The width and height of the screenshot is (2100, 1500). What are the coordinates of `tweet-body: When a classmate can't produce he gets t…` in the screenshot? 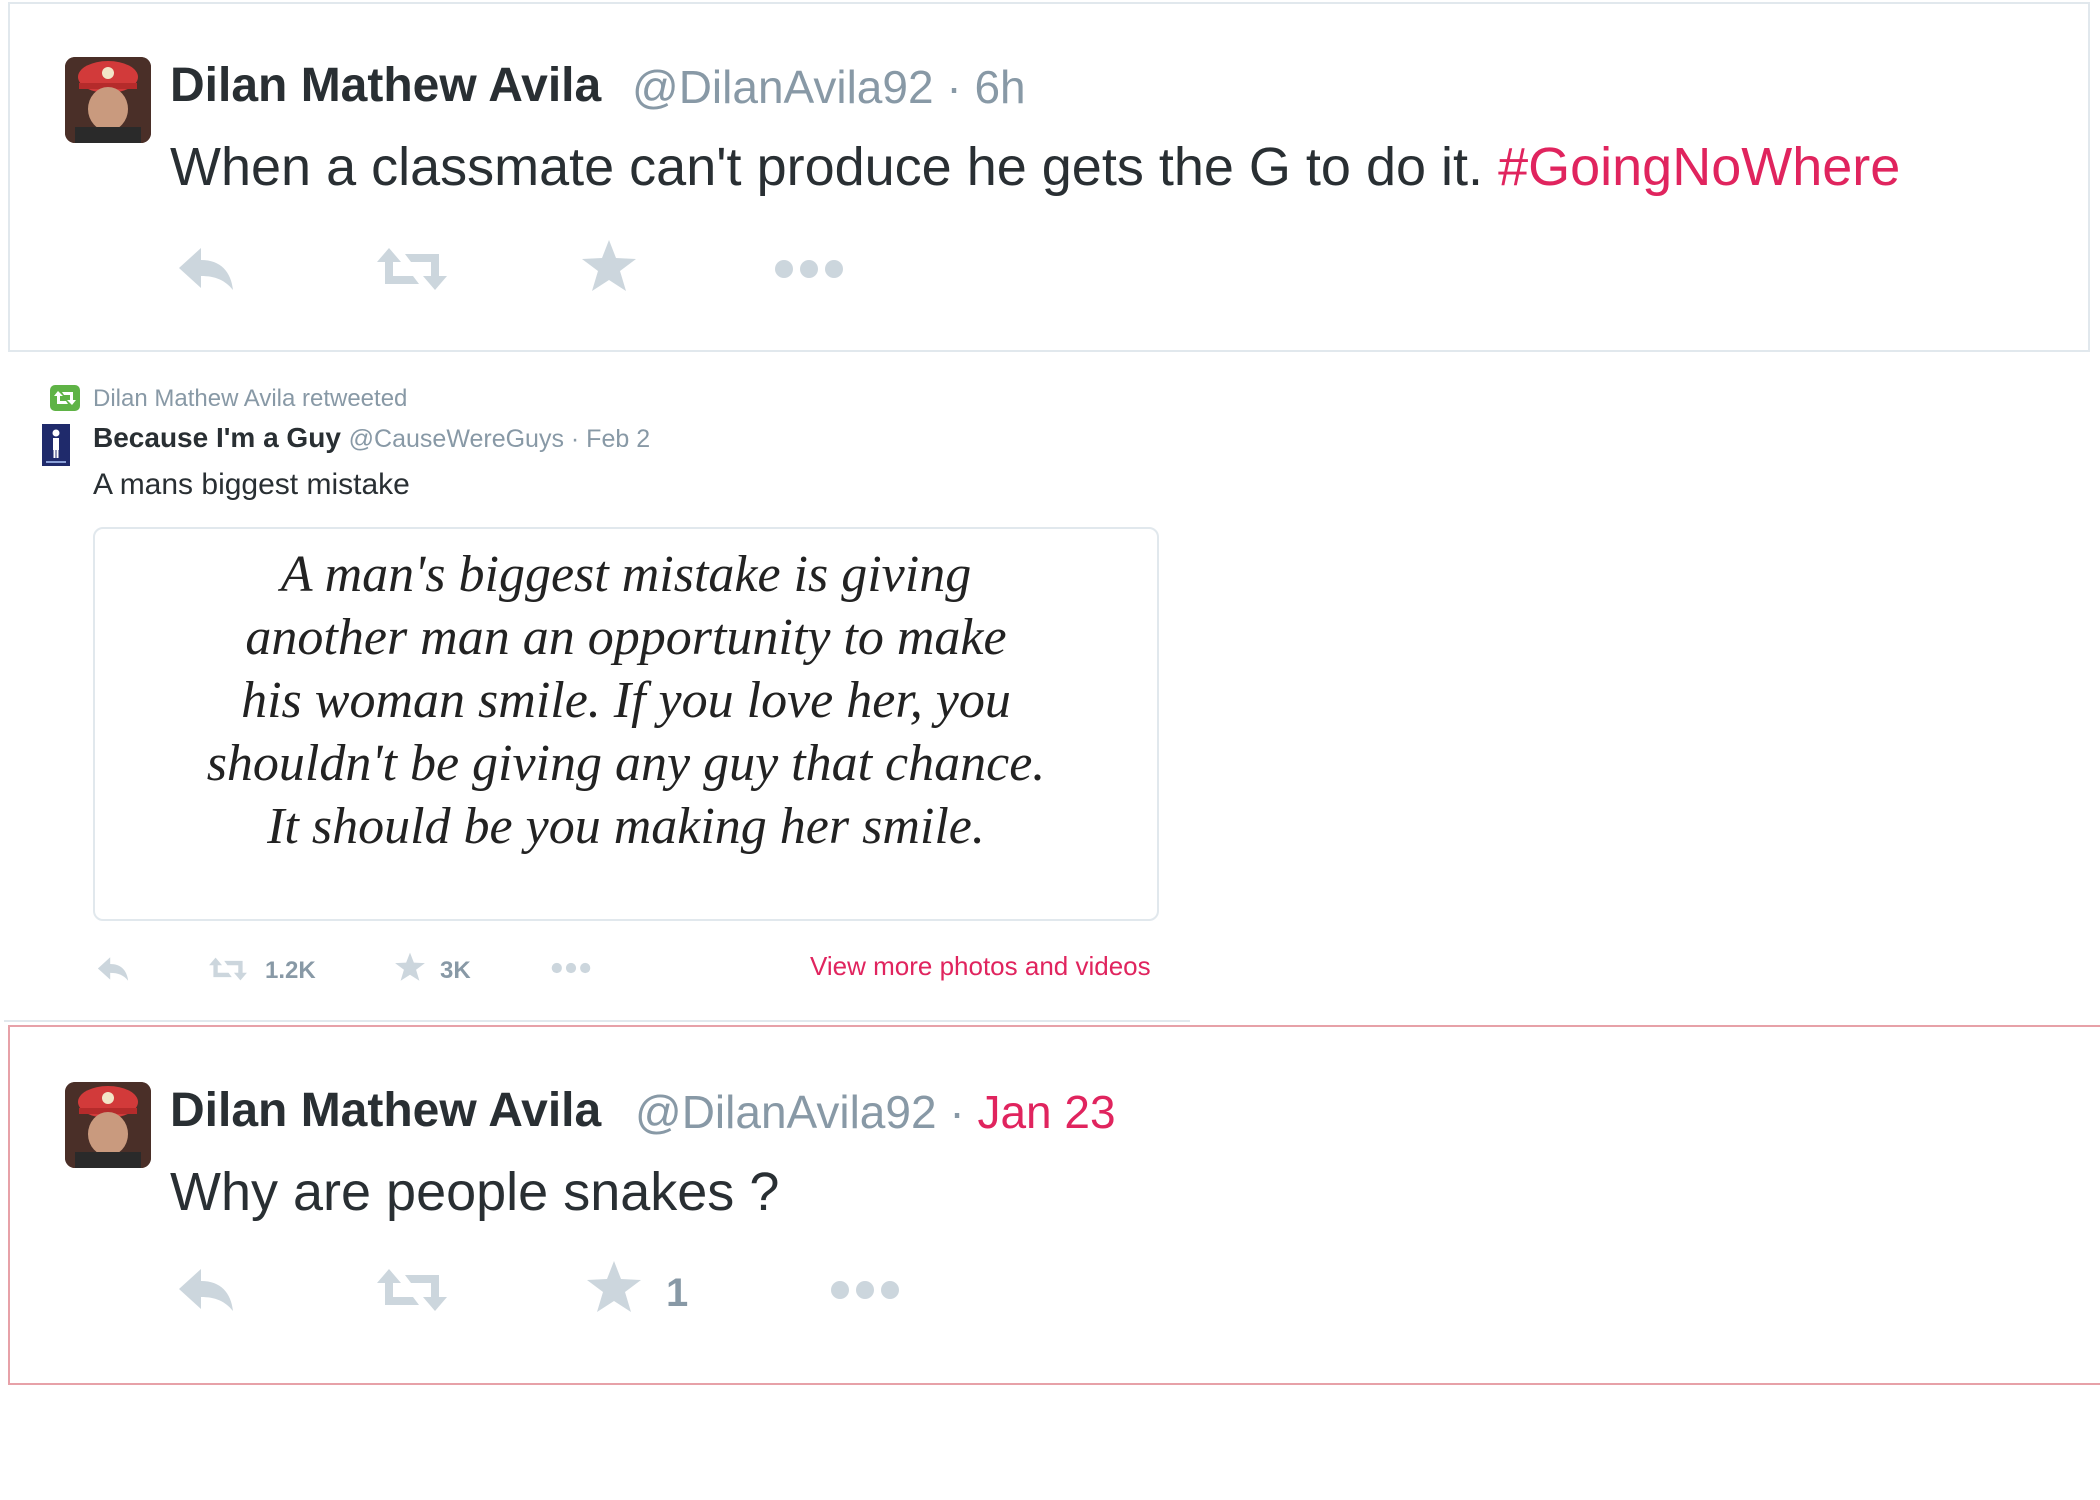 It's located at (827, 167).